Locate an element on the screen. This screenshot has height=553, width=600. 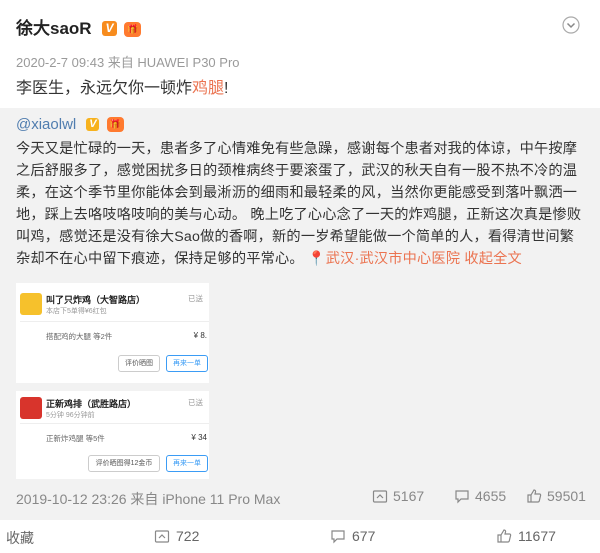
like-count: 11677 is located at coordinates (537, 536).